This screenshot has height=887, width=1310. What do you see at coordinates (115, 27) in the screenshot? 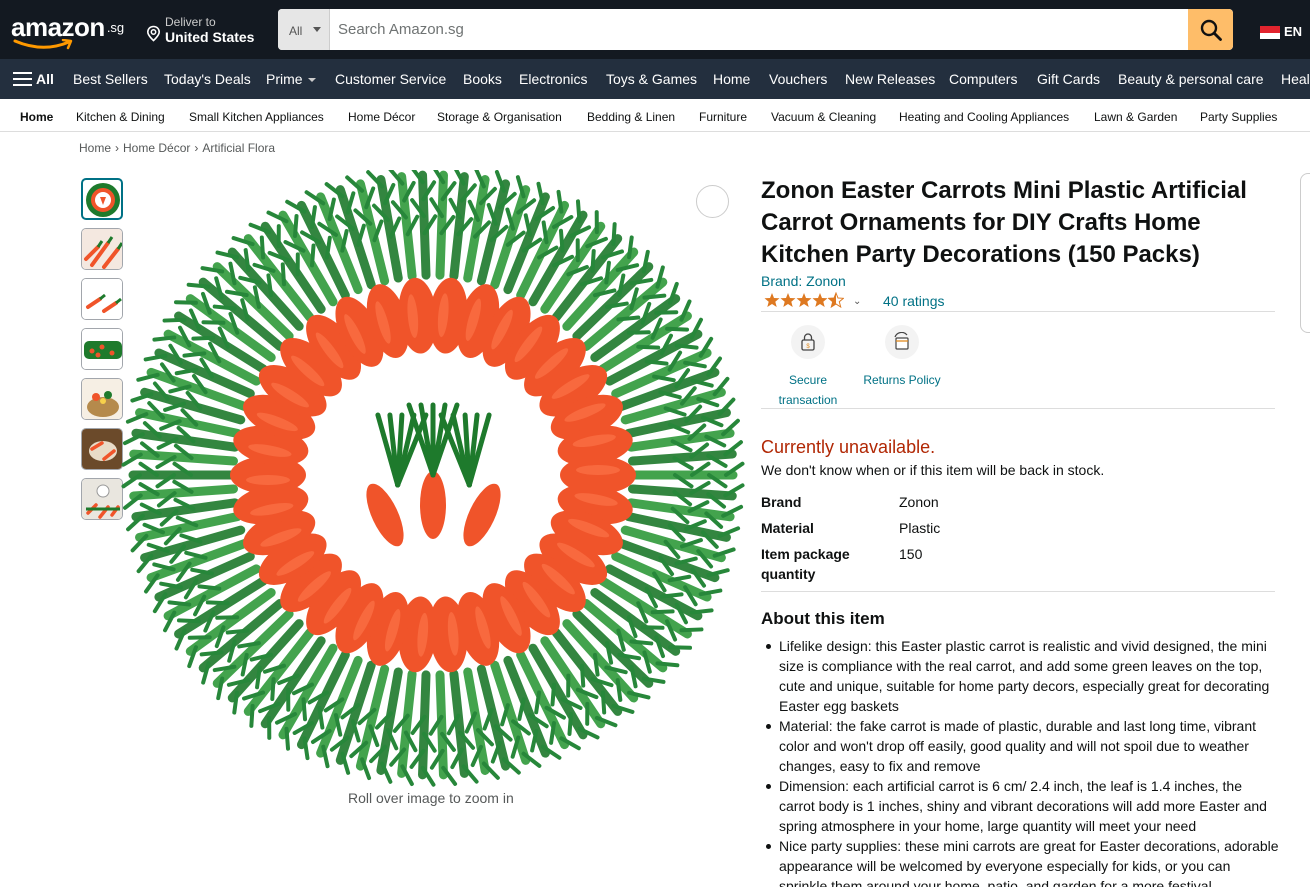
I see `logo-tld: .sg` at bounding box center [115, 27].